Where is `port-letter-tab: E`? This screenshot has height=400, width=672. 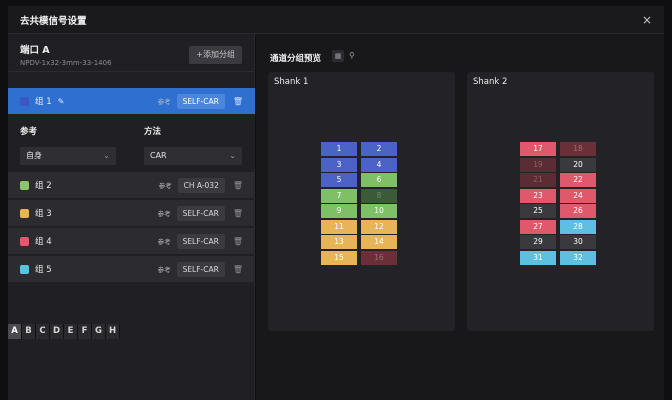 port-letter-tab: E is located at coordinates (71, 331).